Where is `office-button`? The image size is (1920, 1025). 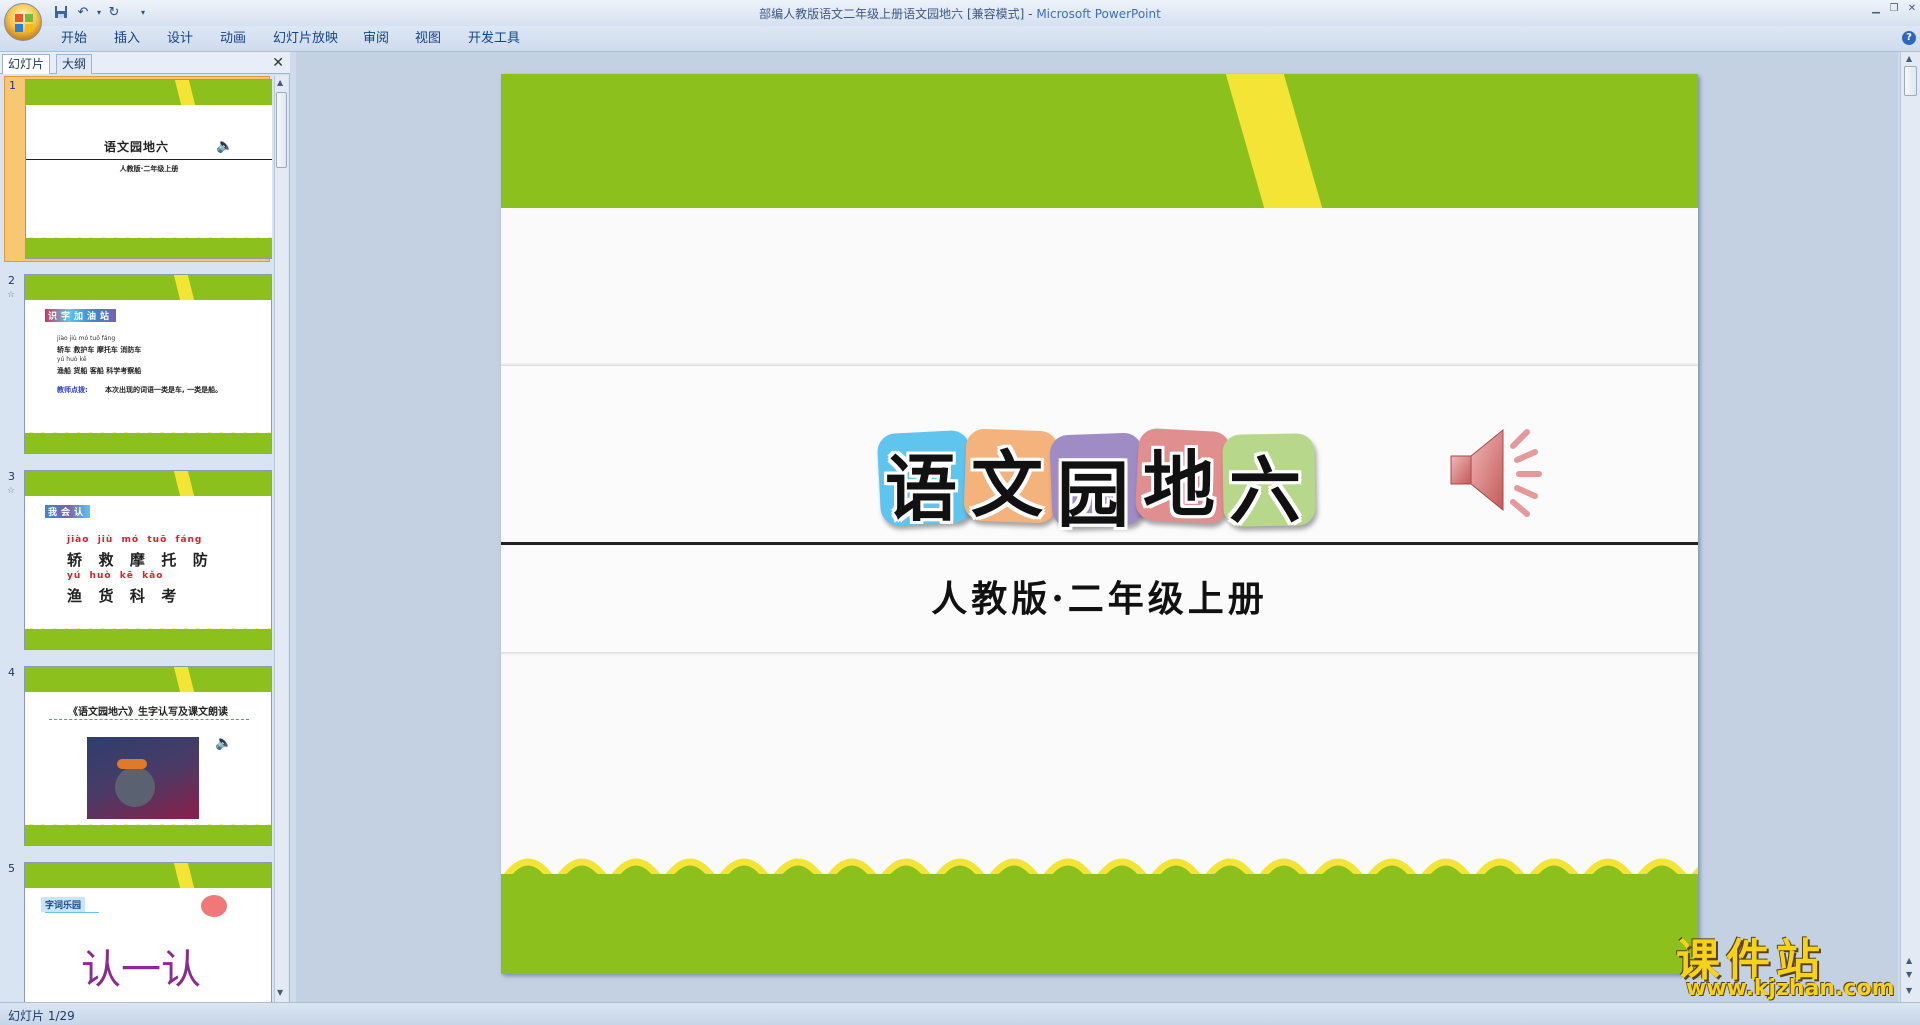
office-button is located at coordinates (23, 22).